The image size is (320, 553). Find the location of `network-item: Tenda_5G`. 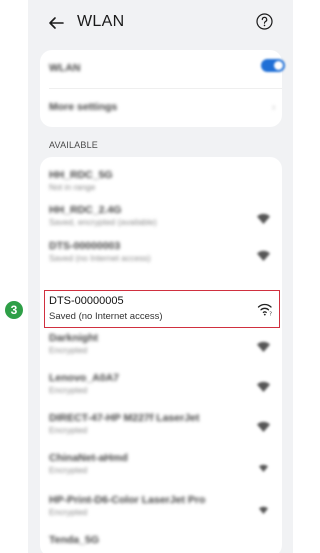

network-item: Tenda_5G is located at coordinates (161, 540).